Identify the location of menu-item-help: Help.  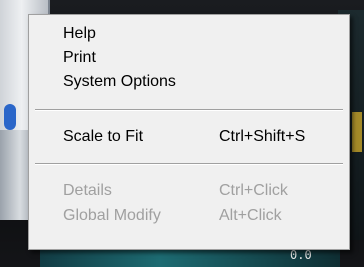
(189, 34).